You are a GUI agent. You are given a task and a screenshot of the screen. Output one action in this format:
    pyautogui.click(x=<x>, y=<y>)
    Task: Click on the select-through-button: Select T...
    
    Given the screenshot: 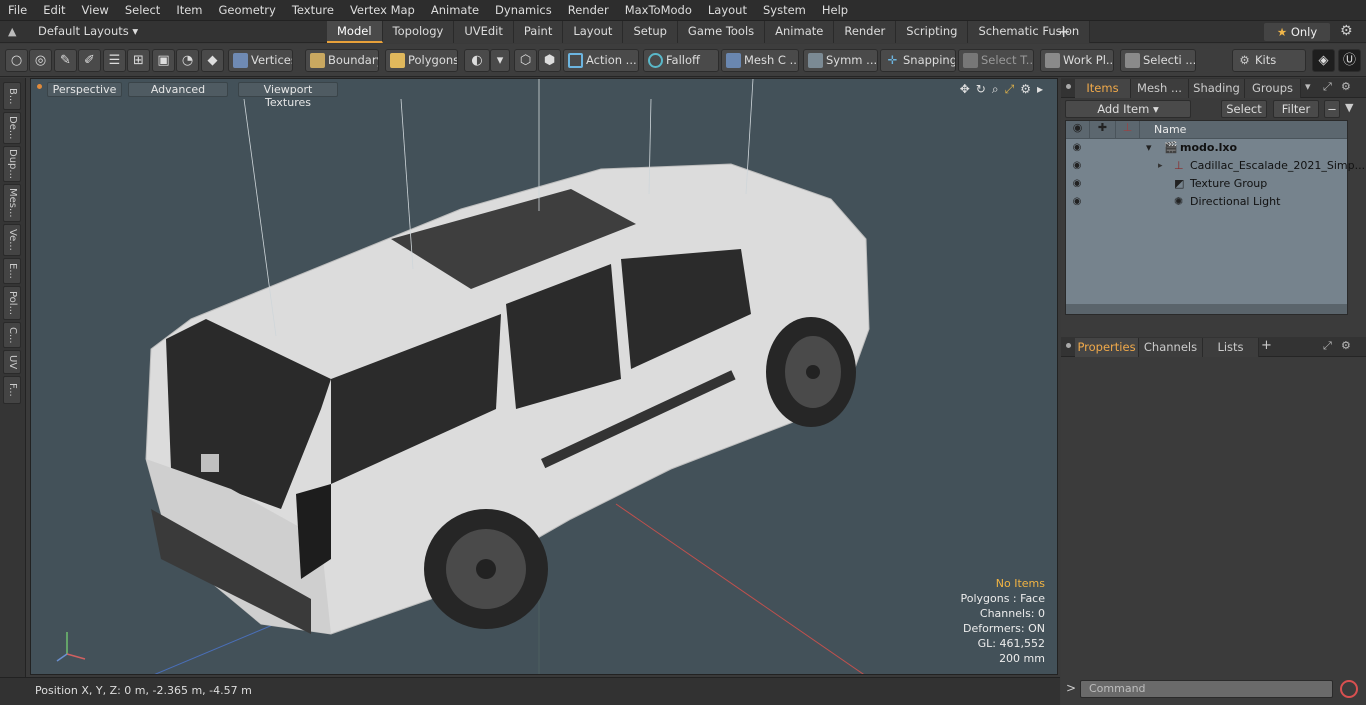 What is the action you would take?
    pyautogui.click(x=996, y=60)
    